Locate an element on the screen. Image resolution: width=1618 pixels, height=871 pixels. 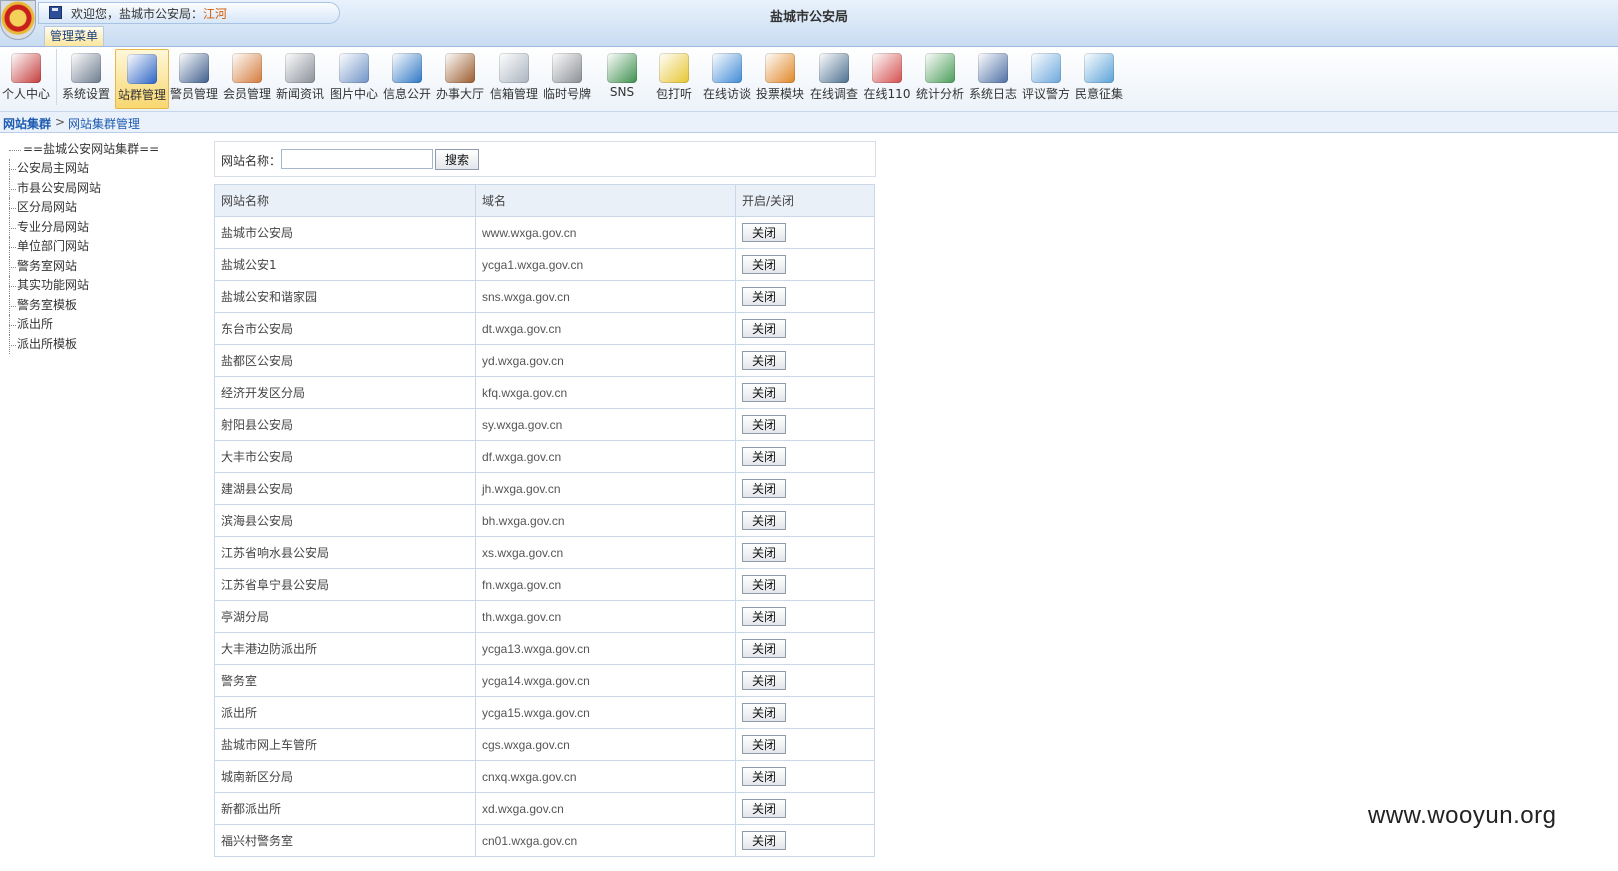
table-row: 滨海县公安局 bh.wxga.gov.cn 关闭 is located at coordinates (544, 520).